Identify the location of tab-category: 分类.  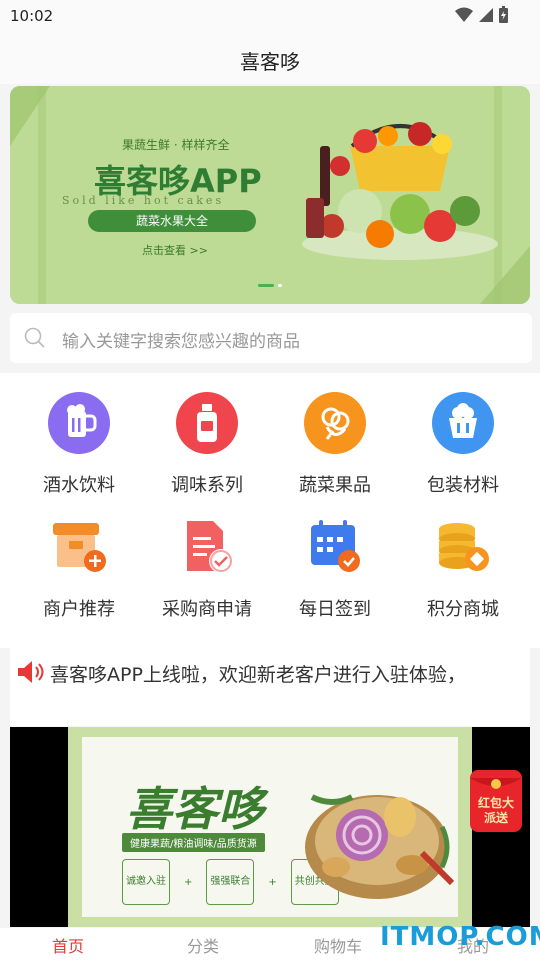
(203, 945).